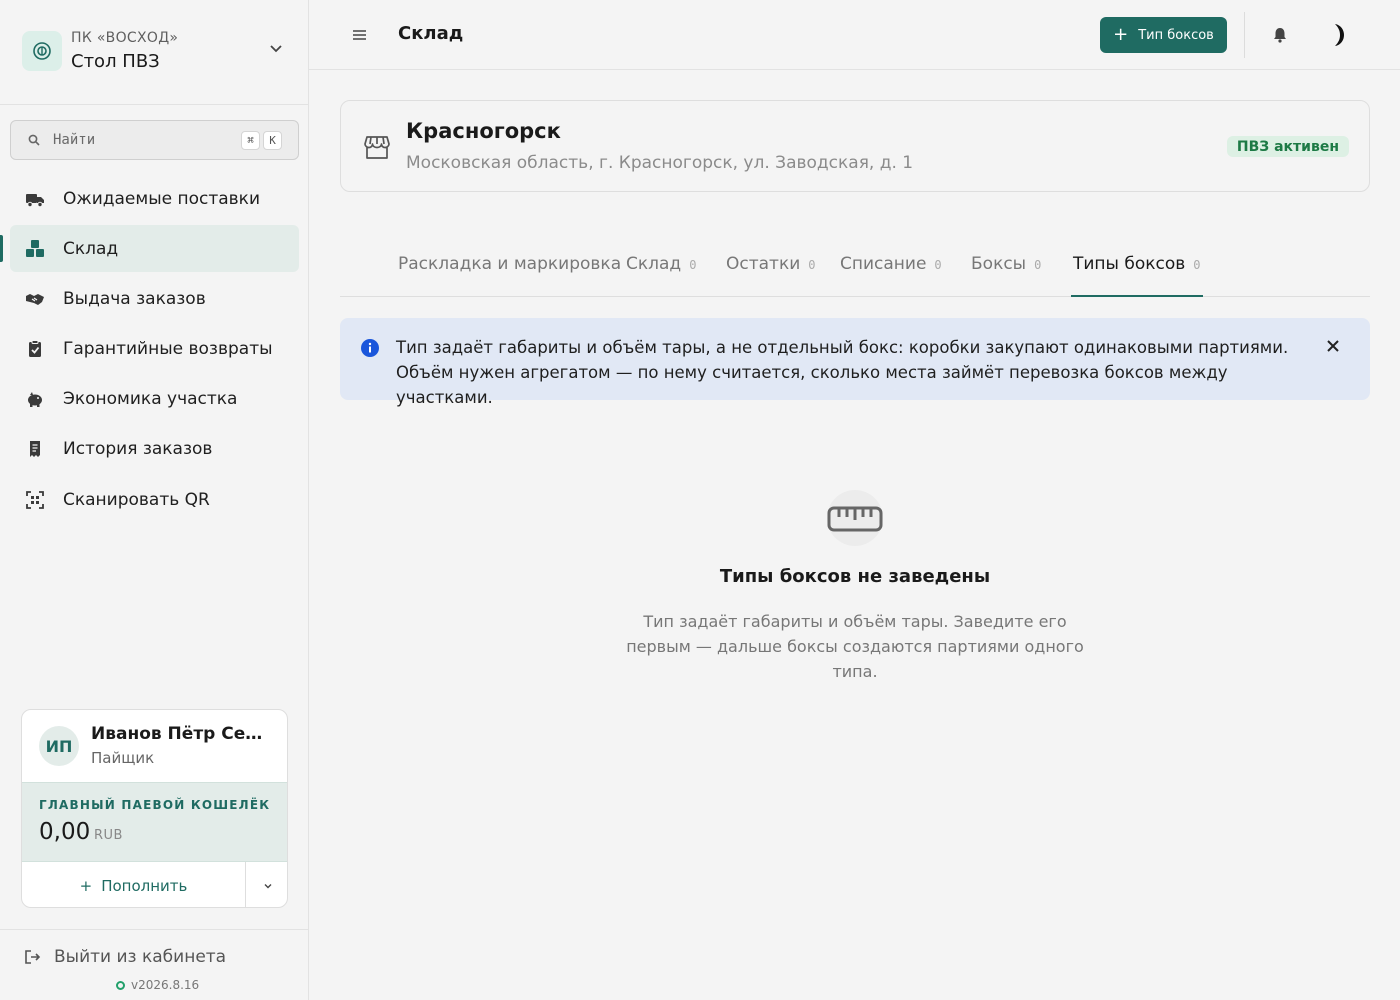 The image size is (1400, 1000). What do you see at coordinates (144, 885) in the screenshot?
I see `topup-label: Пополнить` at bounding box center [144, 885].